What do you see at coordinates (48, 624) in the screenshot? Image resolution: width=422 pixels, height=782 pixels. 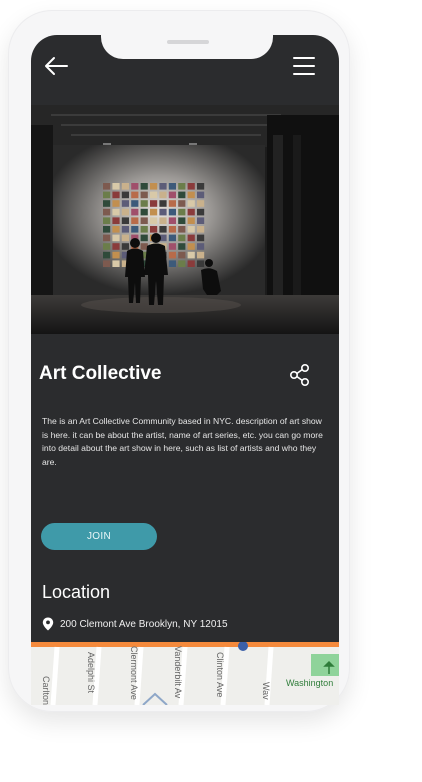 I see `map-pin-icon` at bounding box center [48, 624].